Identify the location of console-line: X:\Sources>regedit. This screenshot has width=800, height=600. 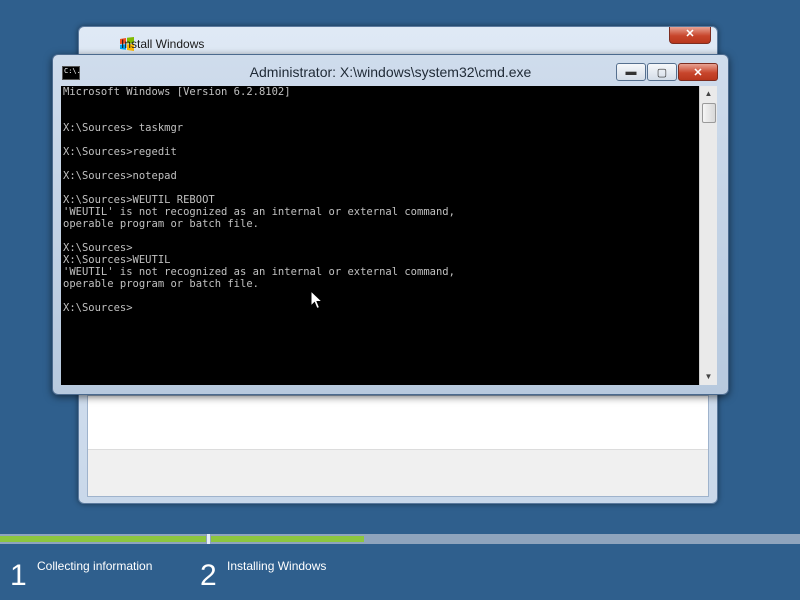
(120, 152).